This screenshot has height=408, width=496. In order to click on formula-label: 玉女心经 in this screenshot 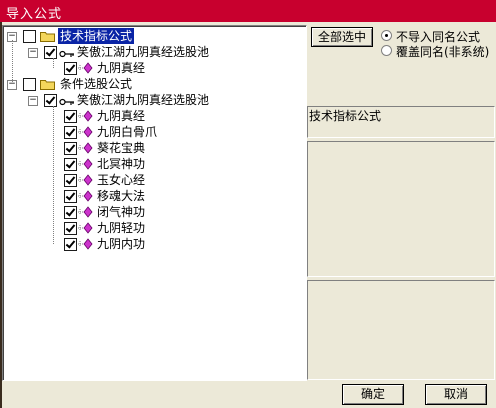, I will do `click(121, 180)`.